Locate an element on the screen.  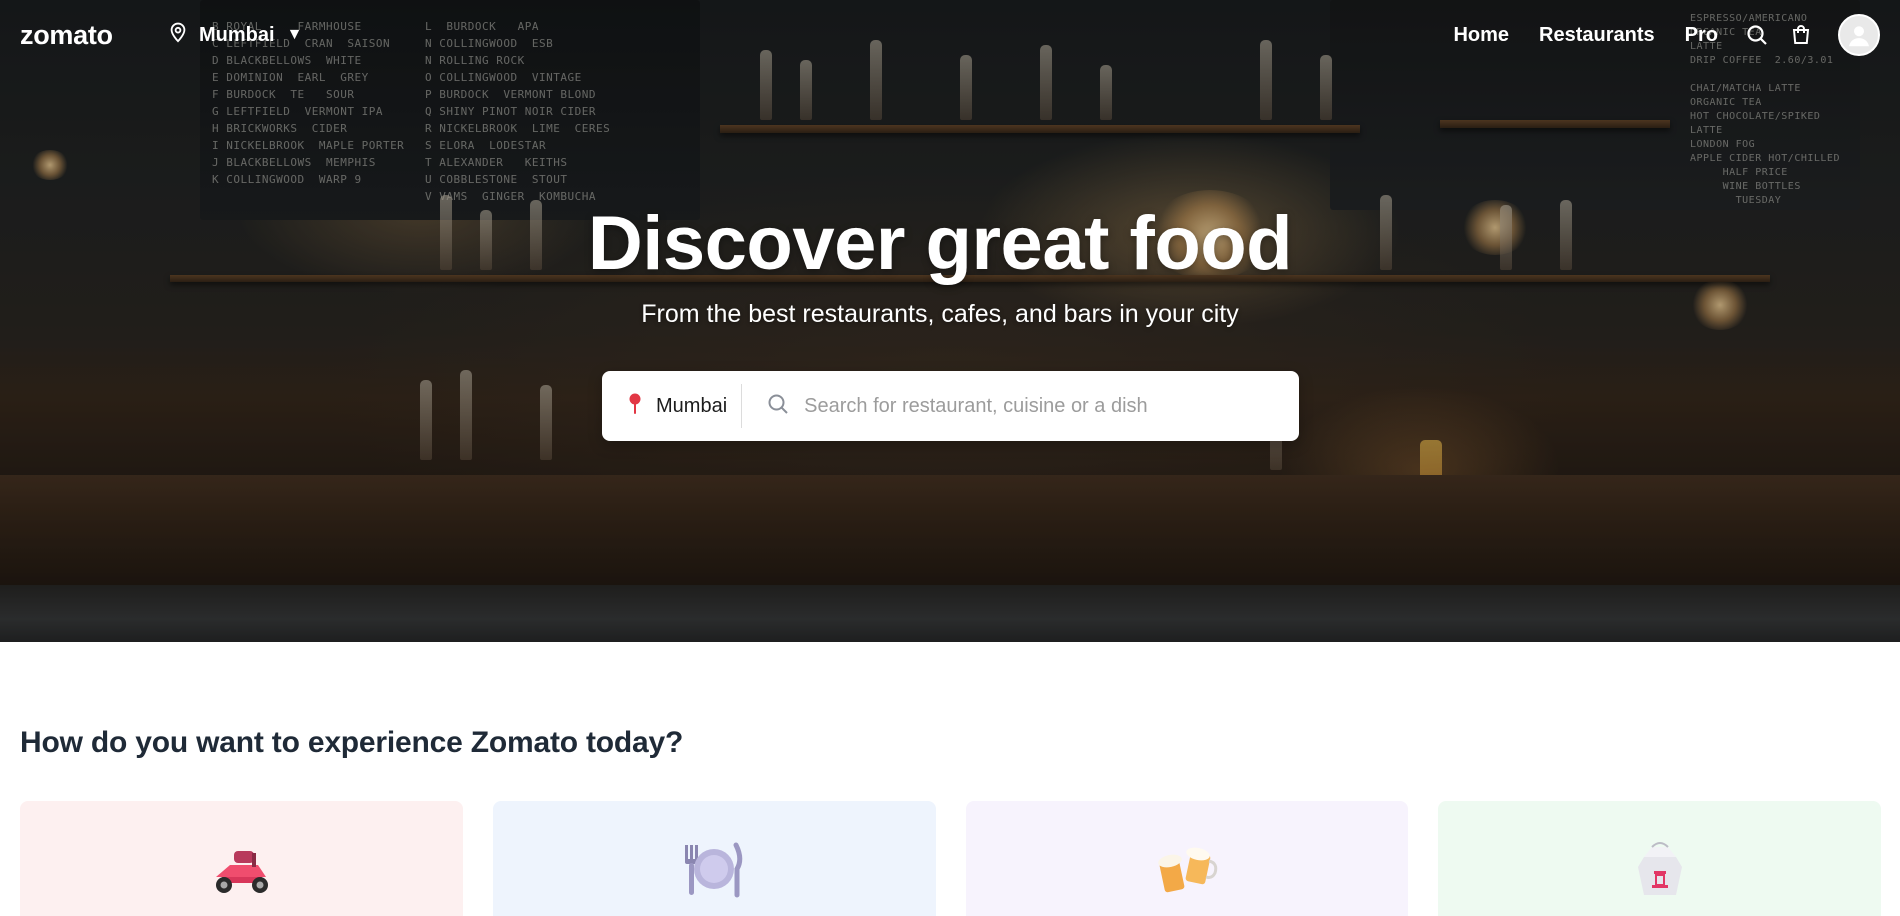
experience-cards is located at coordinates (950, 858).